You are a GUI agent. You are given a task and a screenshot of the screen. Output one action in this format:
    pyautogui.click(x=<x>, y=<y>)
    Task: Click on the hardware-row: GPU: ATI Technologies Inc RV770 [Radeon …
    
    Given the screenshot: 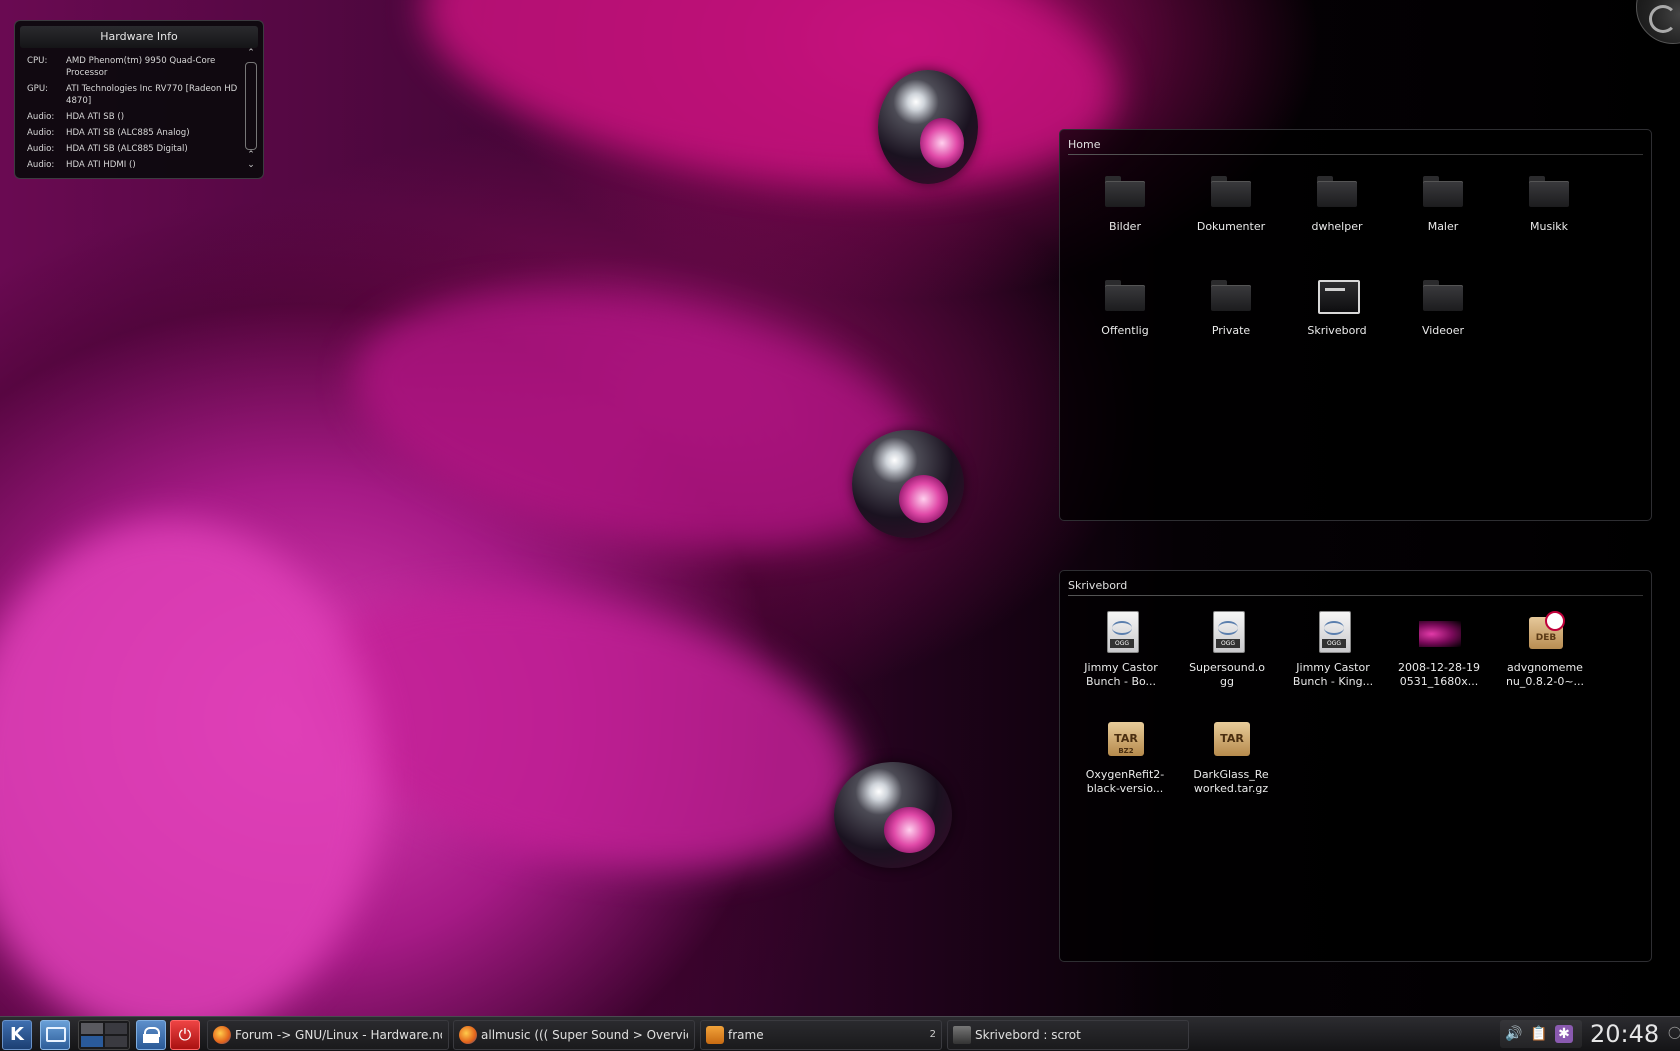 What is the action you would take?
    pyautogui.click(x=136, y=95)
    